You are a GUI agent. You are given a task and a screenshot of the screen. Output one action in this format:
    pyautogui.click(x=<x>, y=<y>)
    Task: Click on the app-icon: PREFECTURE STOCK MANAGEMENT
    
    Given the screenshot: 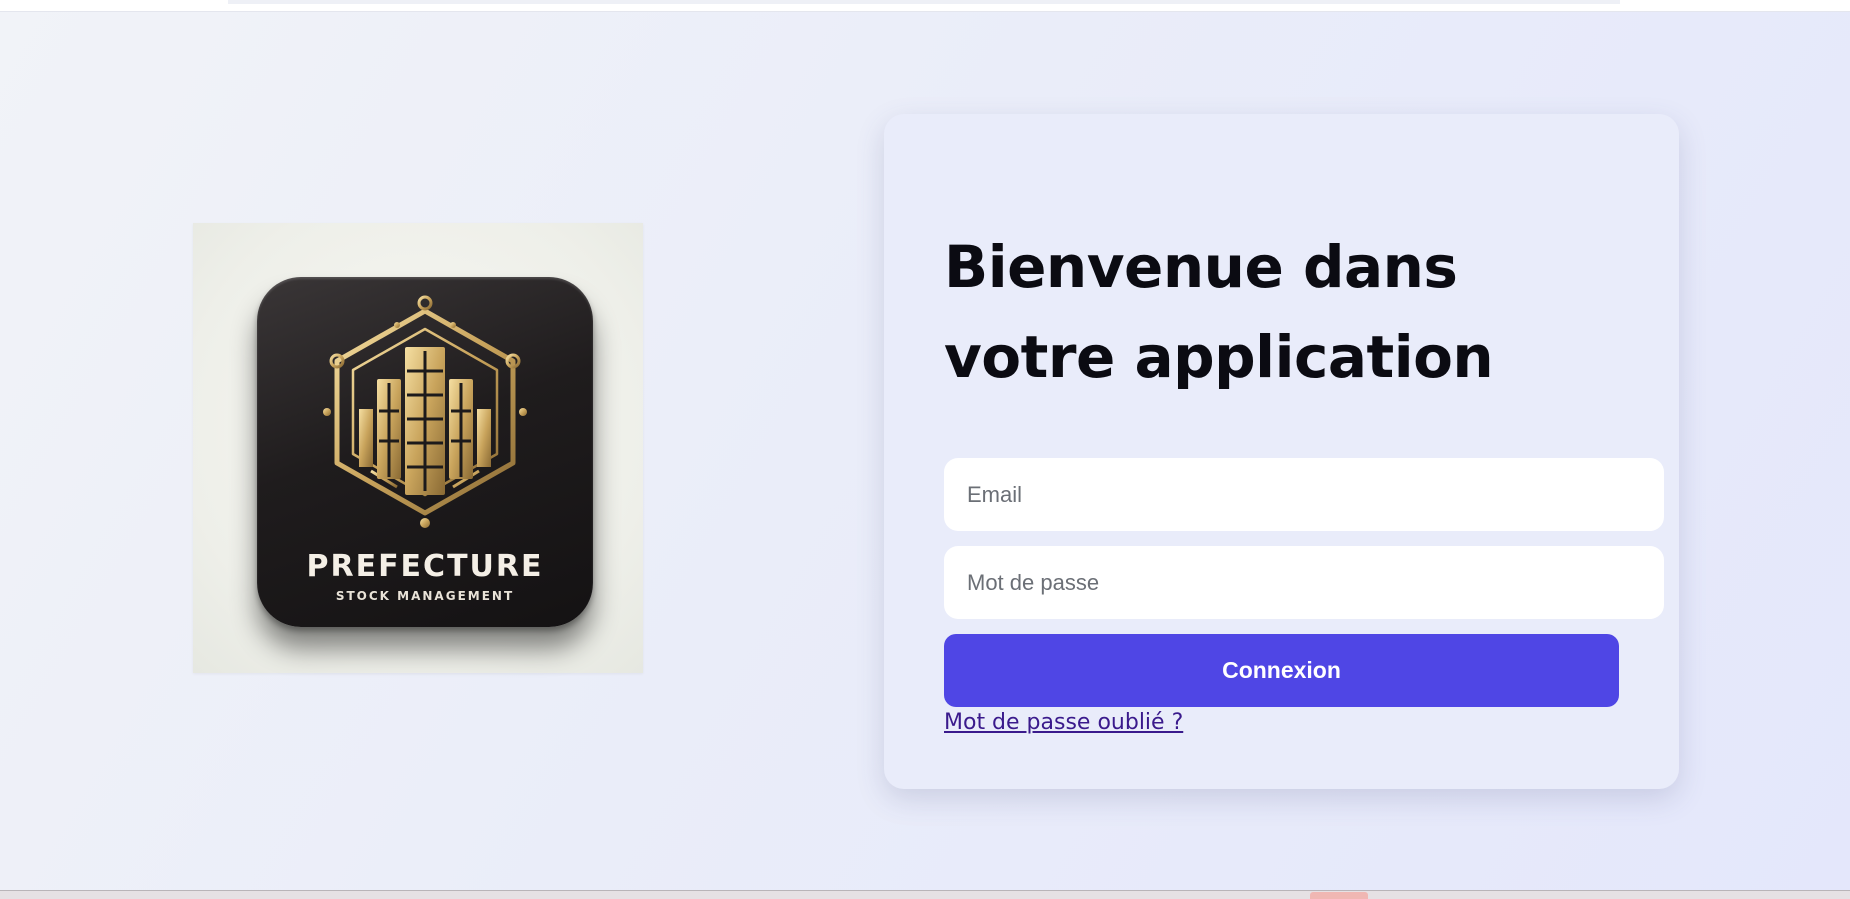 What is the action you would take?
    pyautogui.click(x=425, y=452)
    